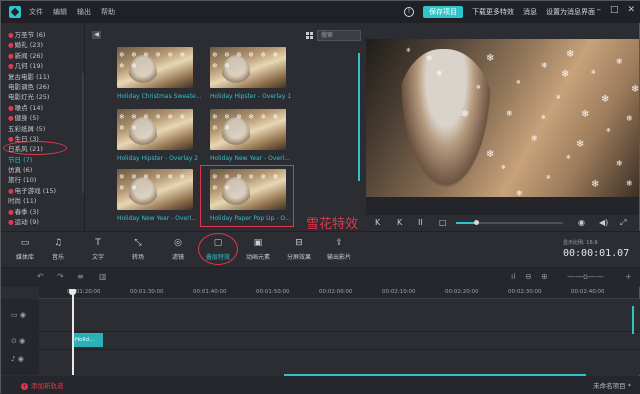 The width and height of the screenshot is (640, 394). What do you see at coordinates (178, 243) in the screenshot?
I see `filter-icon: ◎` at bounding box center [178, 243].